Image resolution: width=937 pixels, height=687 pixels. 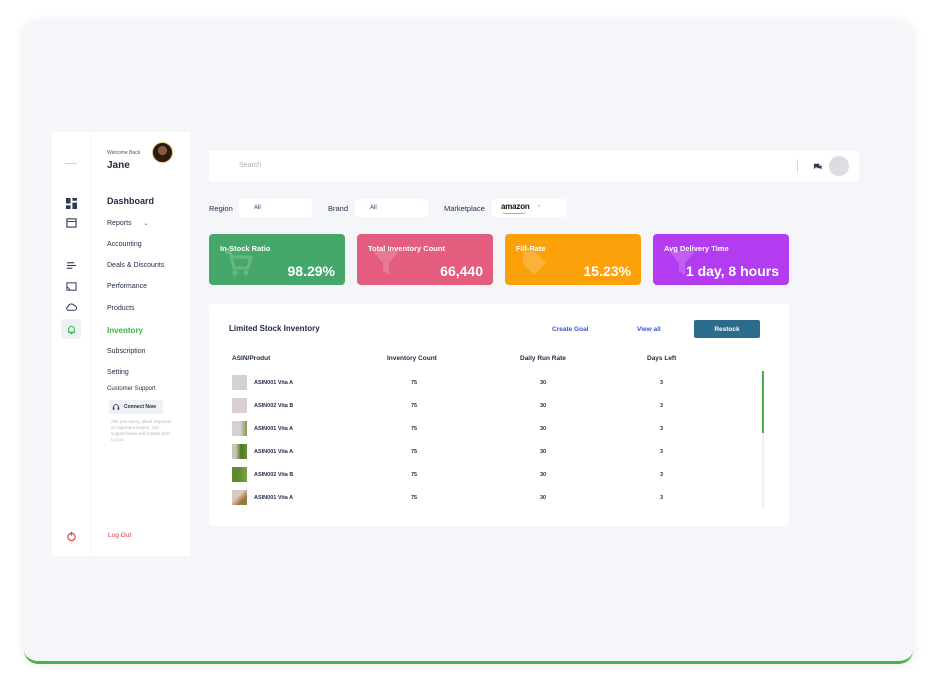 I want to click on calendar-icon, so click(x=71, y=222).